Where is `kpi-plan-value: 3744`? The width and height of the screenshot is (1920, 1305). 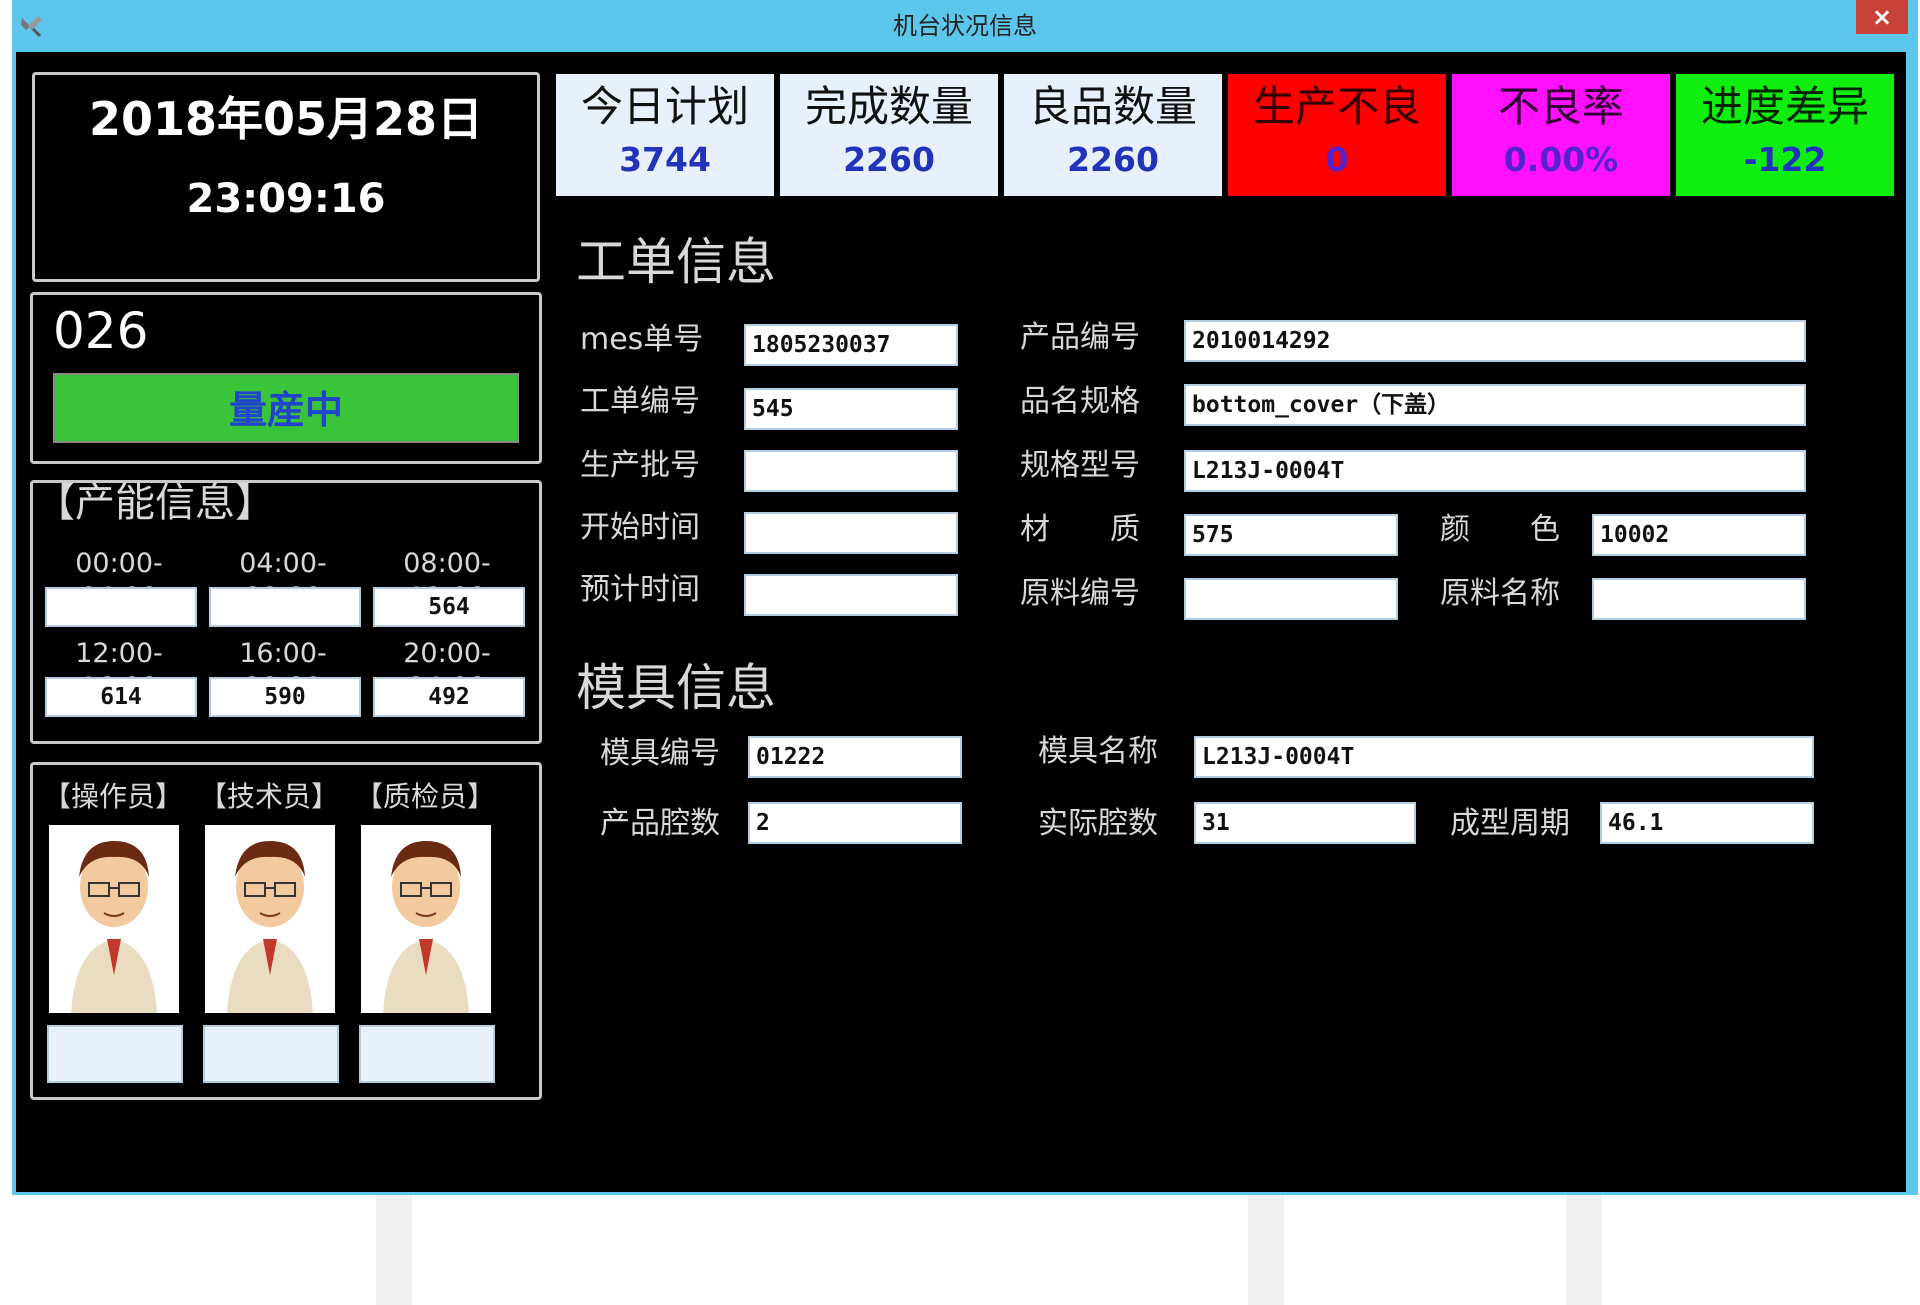 kpi-plan-value: 3744 is located at coordinates (665, 159).